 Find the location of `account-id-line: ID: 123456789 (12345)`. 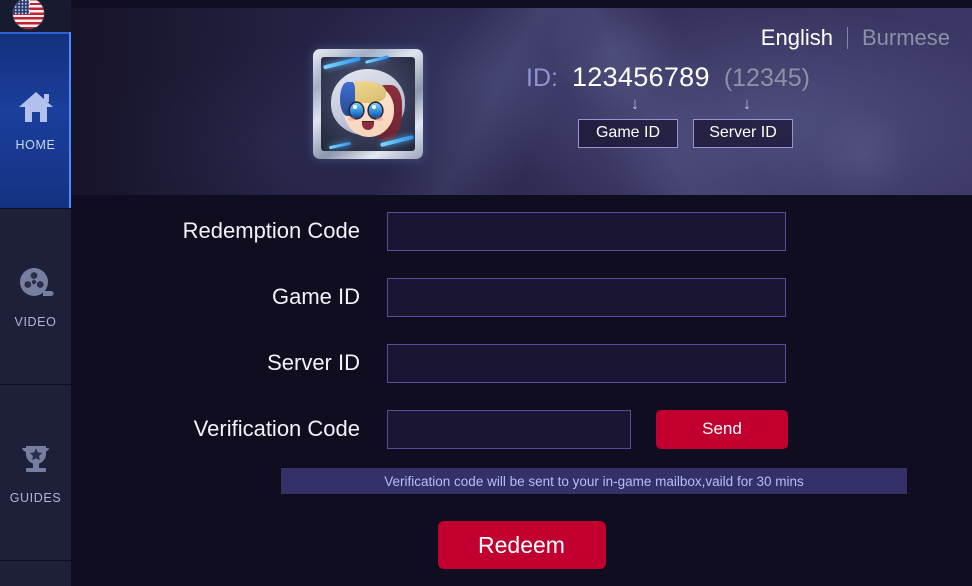

account-id-line: ID: 123456789 (12345) is located at coordinates (668, 77).